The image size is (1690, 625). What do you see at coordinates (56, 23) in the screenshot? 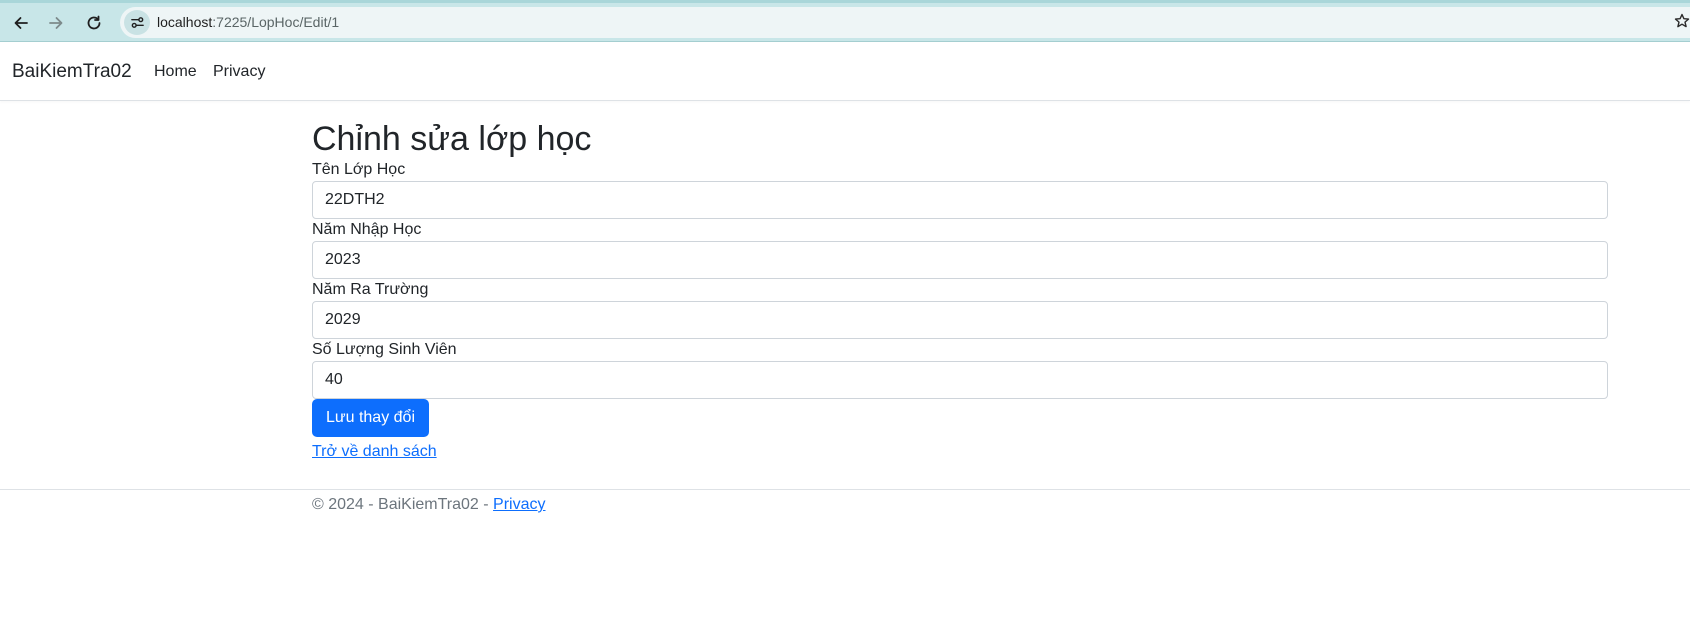
I see `forward-arrow-icon` at bounding box center [56, 23].